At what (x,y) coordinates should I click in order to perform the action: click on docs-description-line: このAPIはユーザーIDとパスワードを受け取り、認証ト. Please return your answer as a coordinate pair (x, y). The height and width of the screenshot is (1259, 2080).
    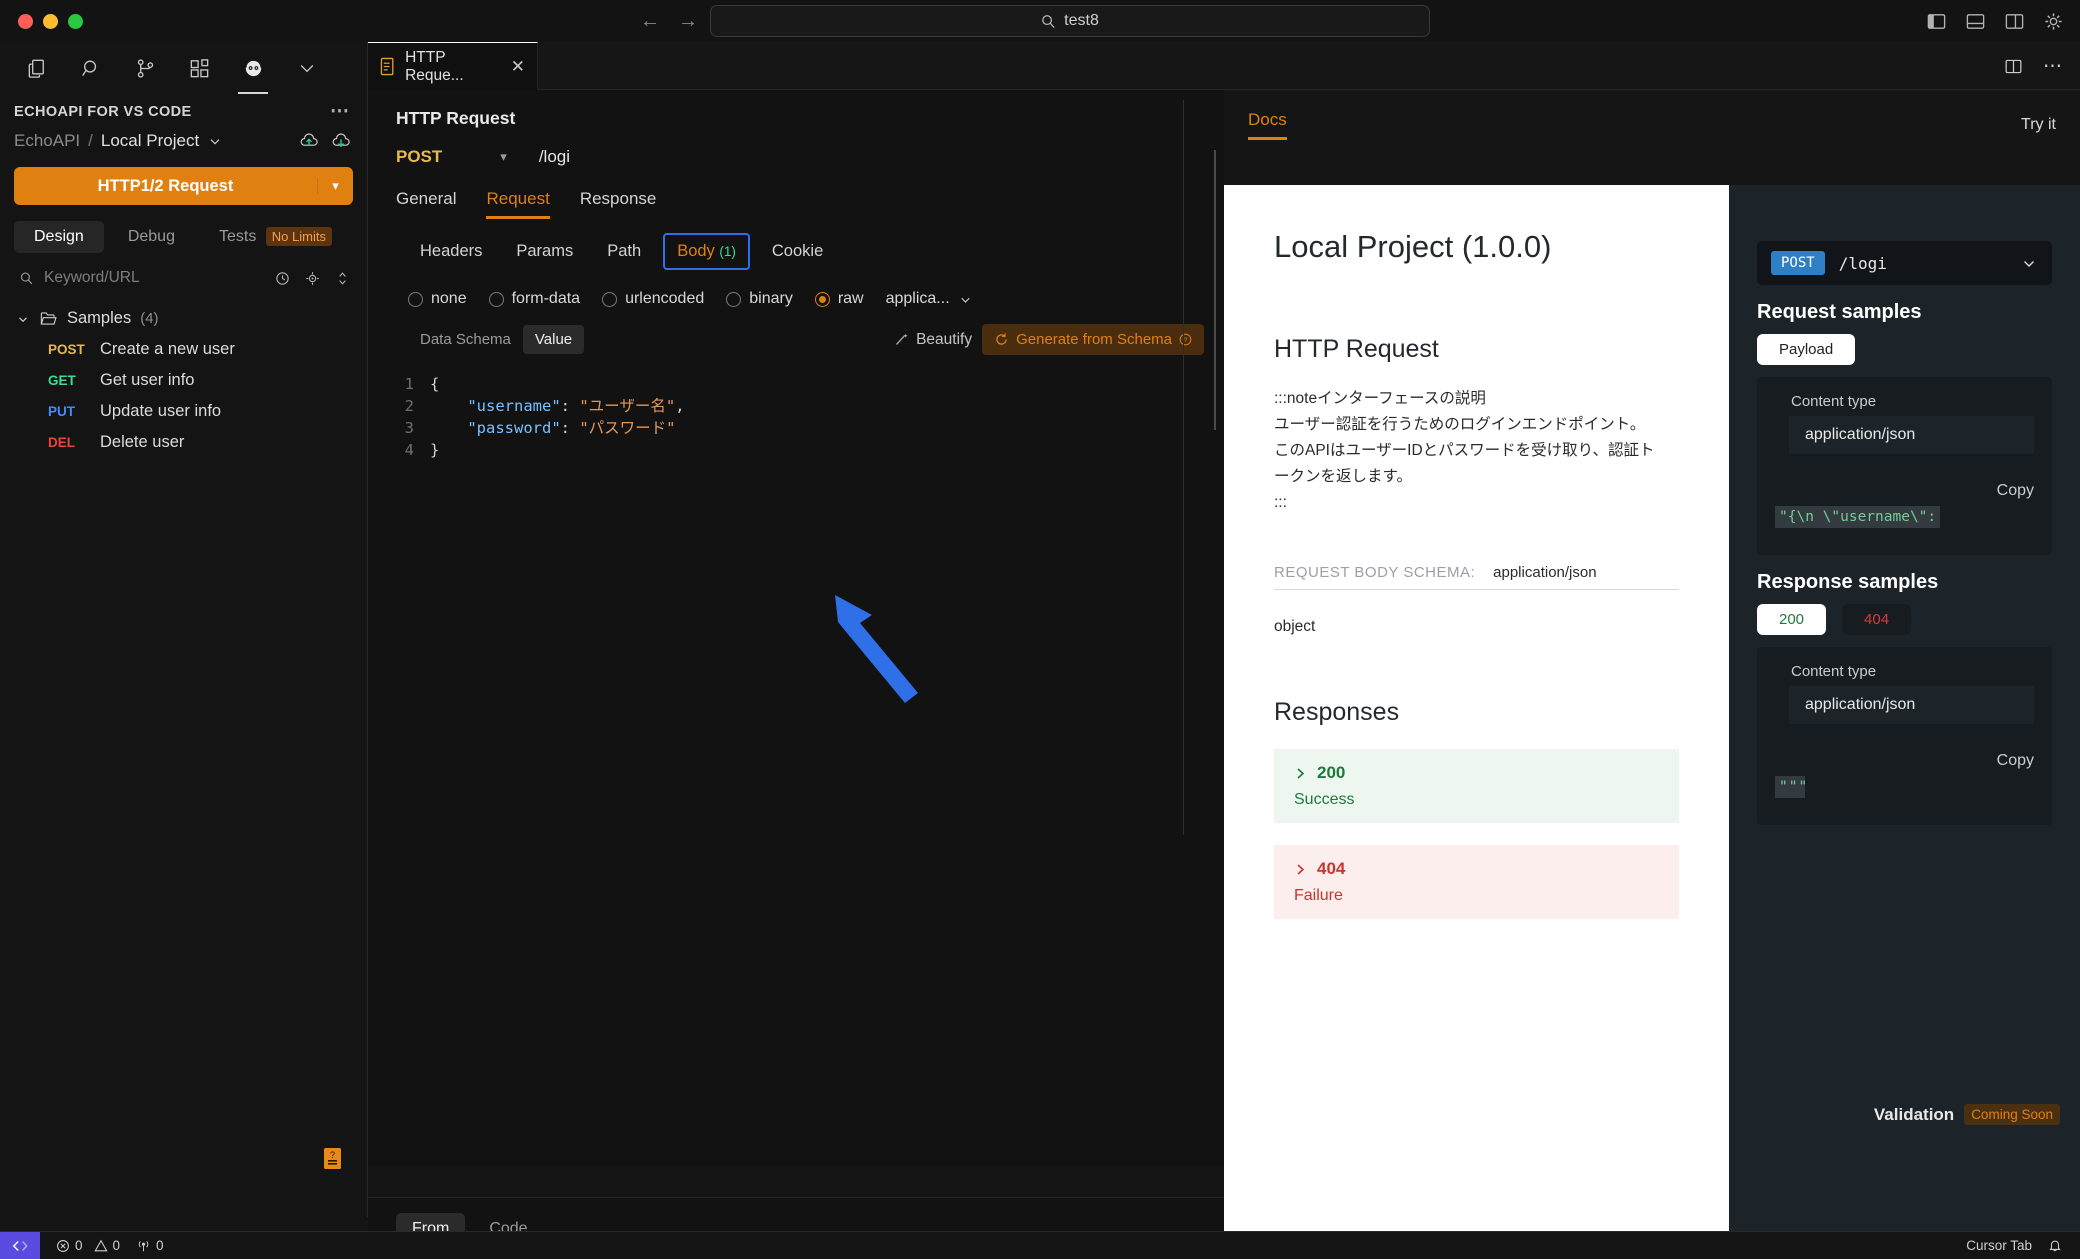
    Looking at the image, I should click on (1464, 450).